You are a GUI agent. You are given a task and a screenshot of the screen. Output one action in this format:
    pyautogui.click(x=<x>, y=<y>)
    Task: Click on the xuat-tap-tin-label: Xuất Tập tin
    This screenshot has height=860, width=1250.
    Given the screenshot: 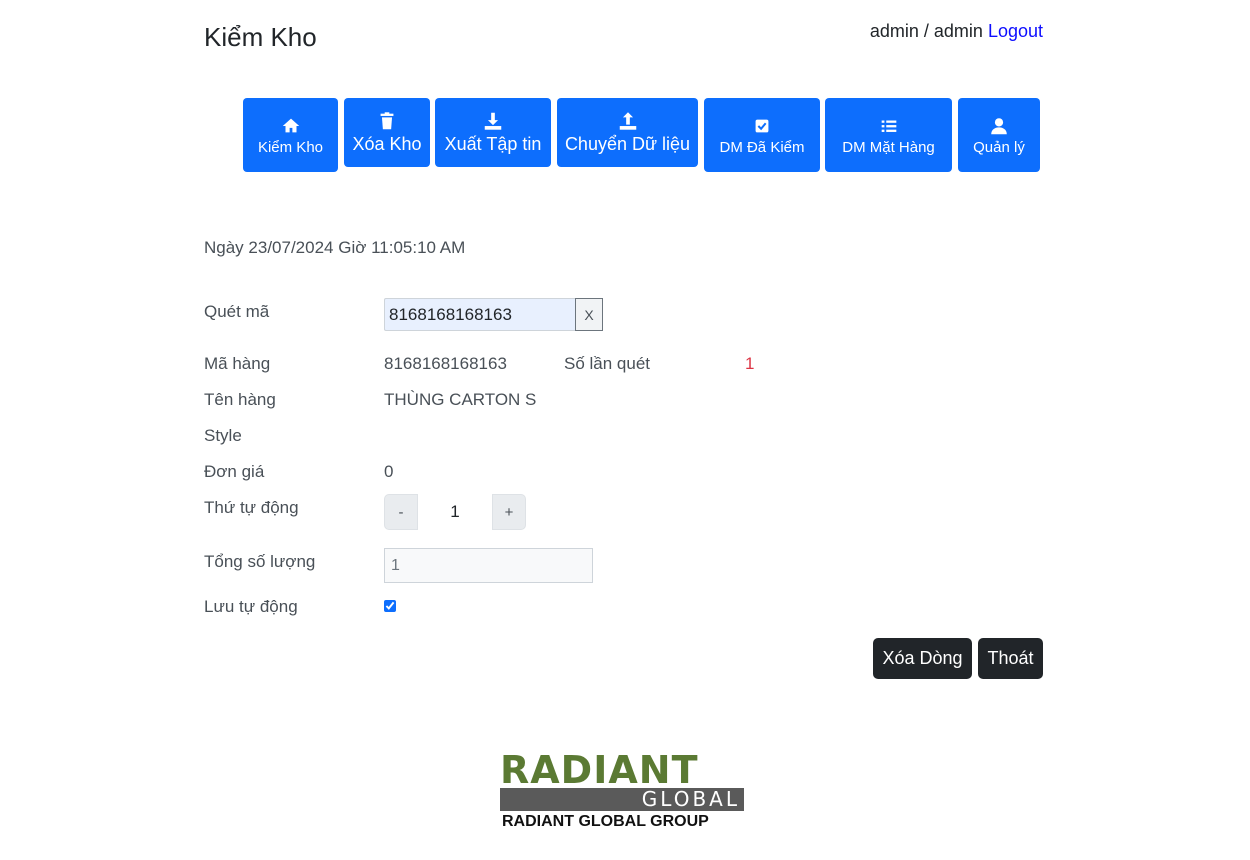 What is the action you would take?
    pyautogui.click(x=493, y=144)
    